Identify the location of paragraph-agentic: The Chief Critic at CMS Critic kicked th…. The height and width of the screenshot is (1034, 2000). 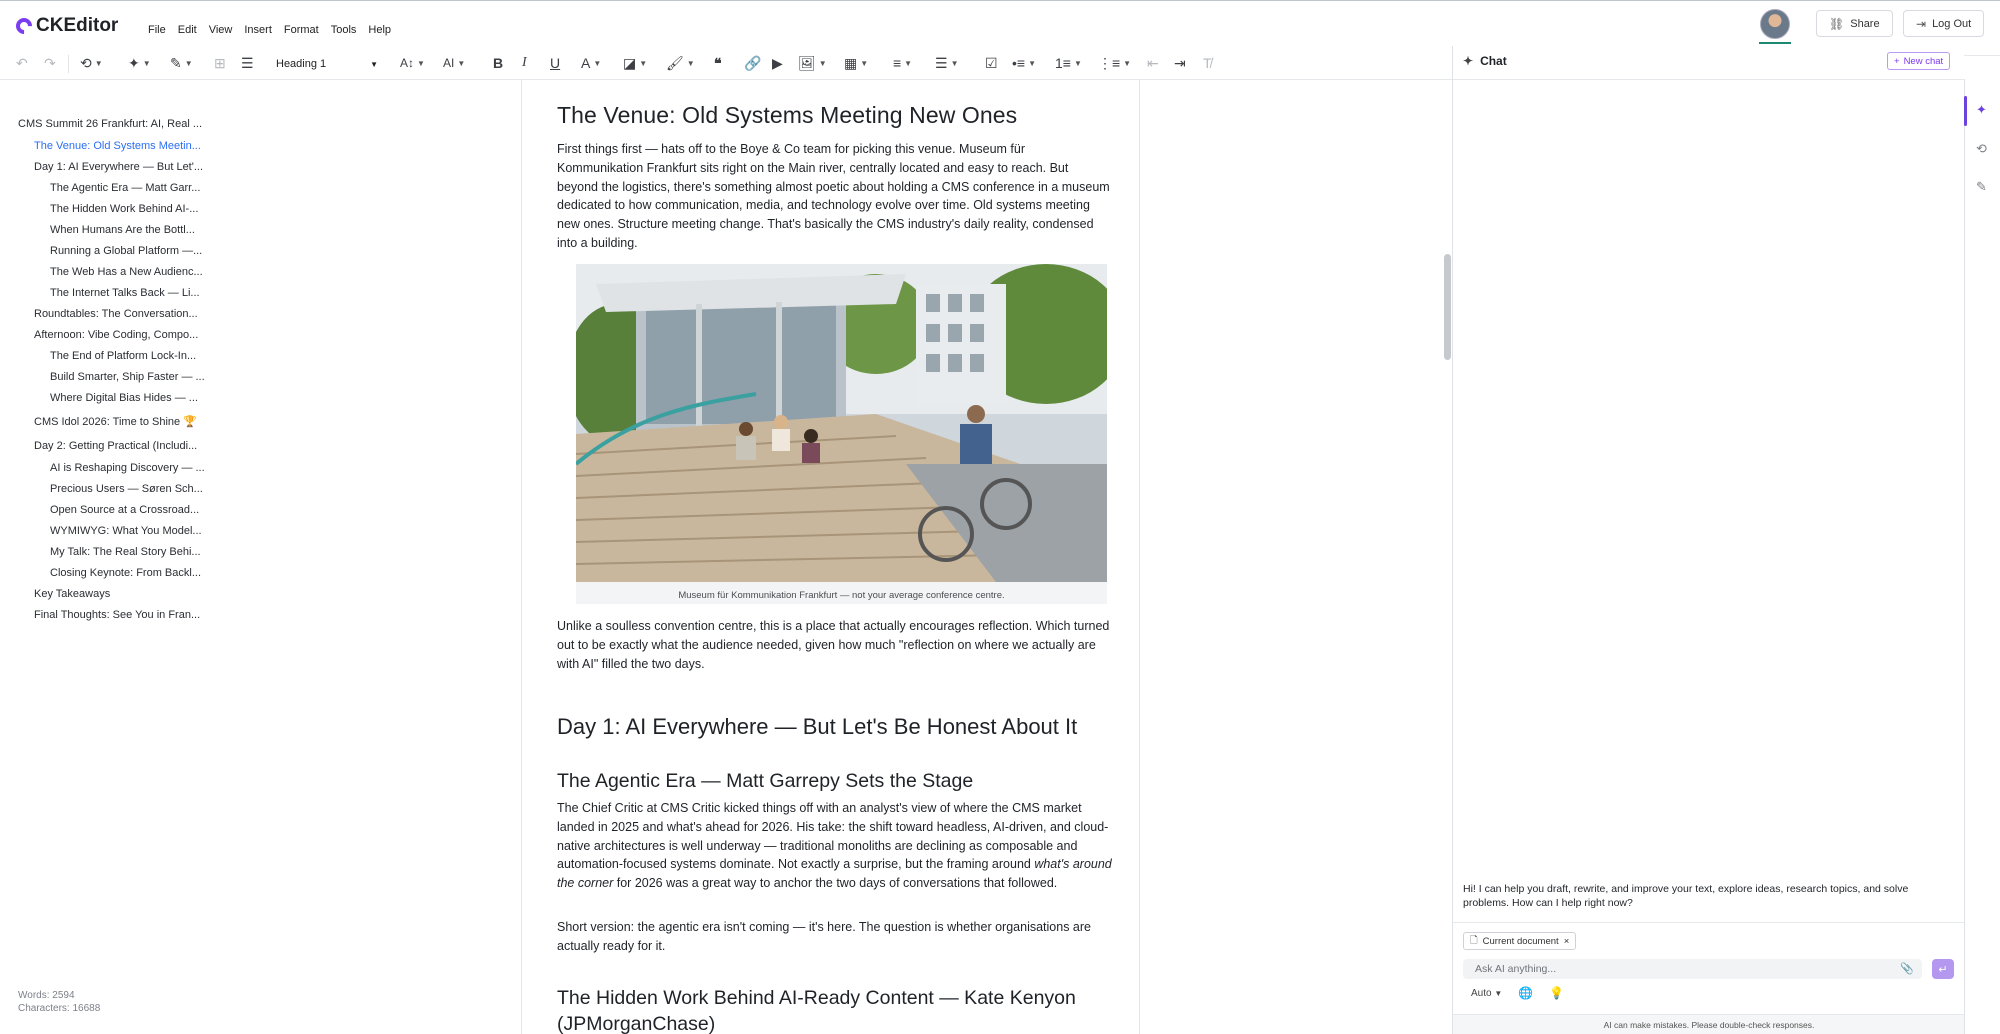
(834, 846).